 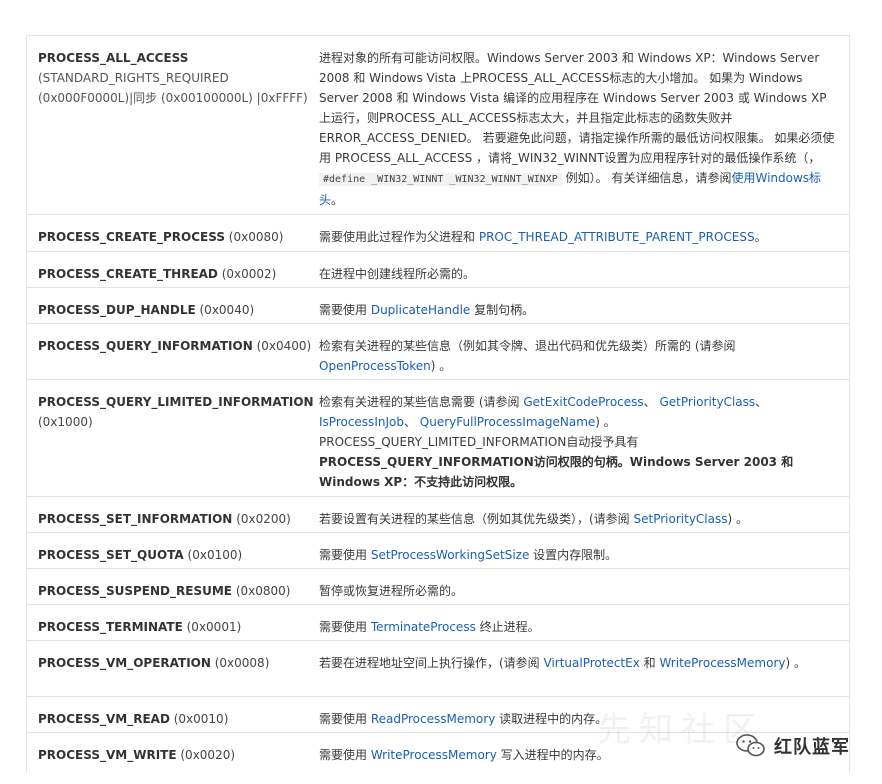 I want to click on link-virtualprotectex: VirtualProtectEx, so click(x=592, y=663).